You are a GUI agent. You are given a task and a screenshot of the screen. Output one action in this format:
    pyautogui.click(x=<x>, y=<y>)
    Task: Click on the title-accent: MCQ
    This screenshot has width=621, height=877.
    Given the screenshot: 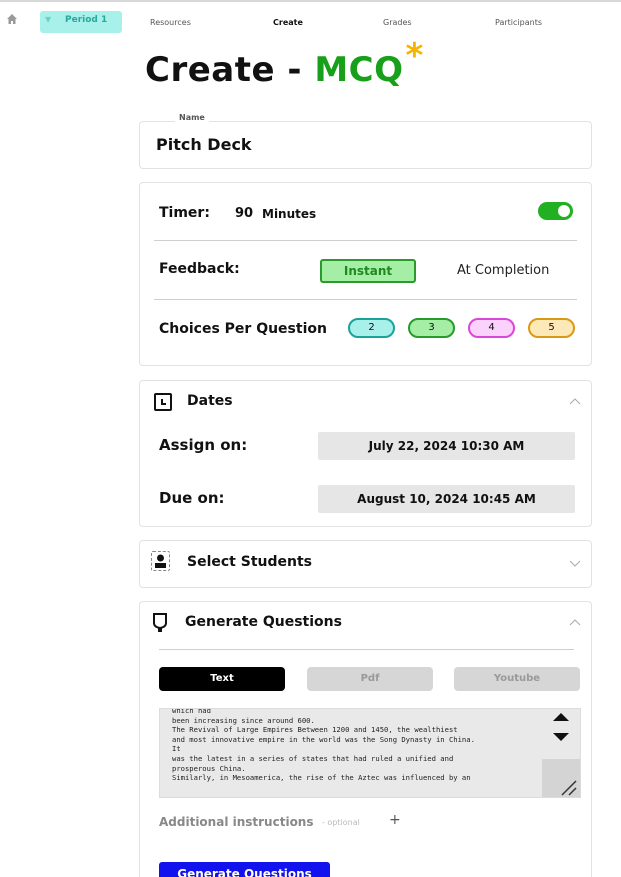 What is the action you would take?
    pyautogui.click(x=359, y=70)
    